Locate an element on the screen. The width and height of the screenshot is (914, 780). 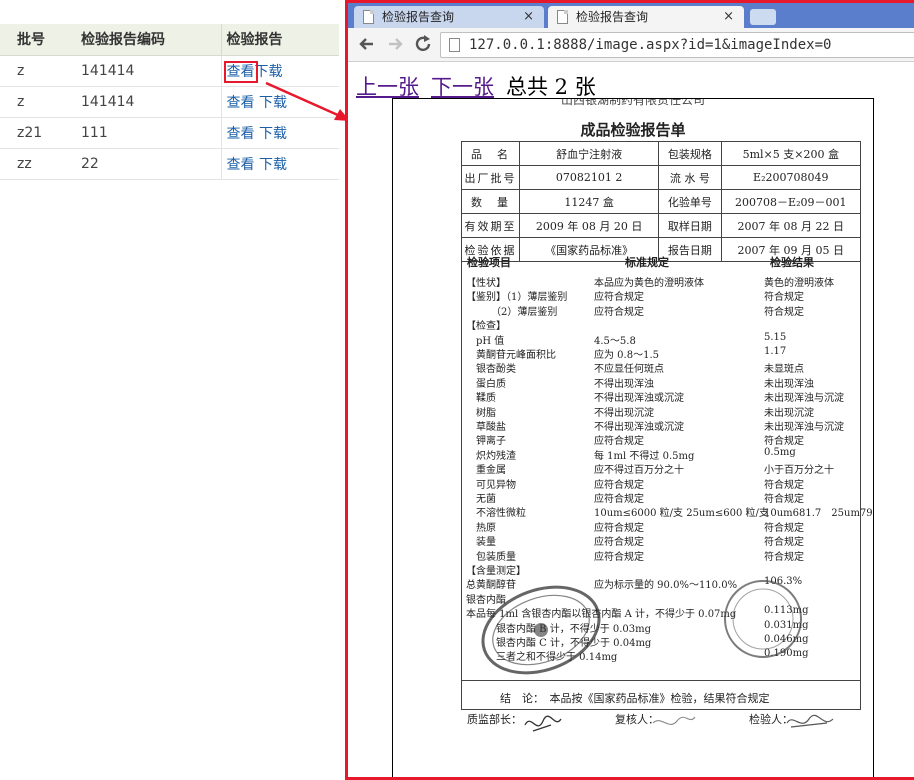
result-value: 未出现浑浊 is located at coordinates (789, 384).